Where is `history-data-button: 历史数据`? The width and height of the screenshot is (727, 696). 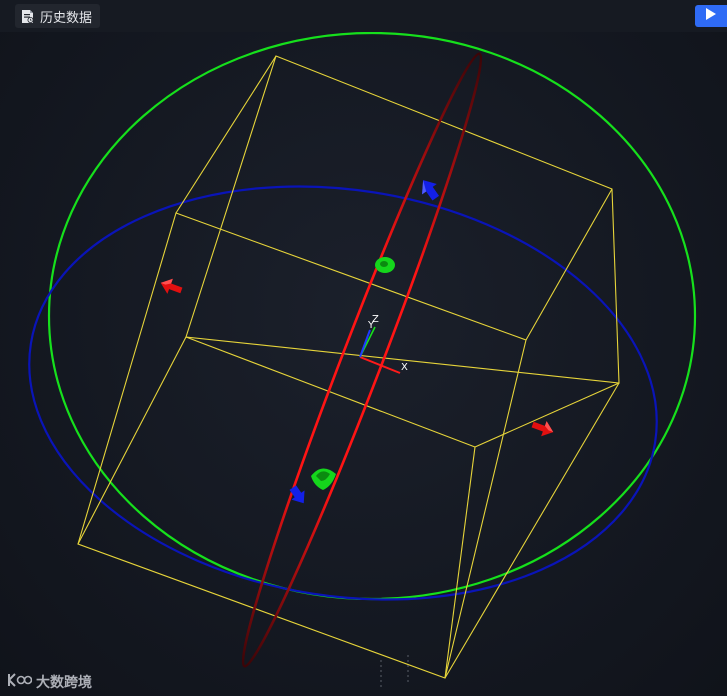 history-data-button: 历史数据 is located at coordinates (58, 16).